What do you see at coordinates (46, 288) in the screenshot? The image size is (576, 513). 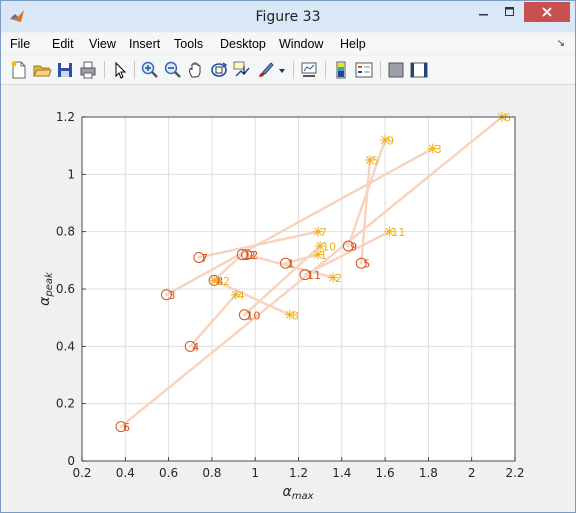 I see `y-axis-label: αpeak` at bounding box center [46, 288].